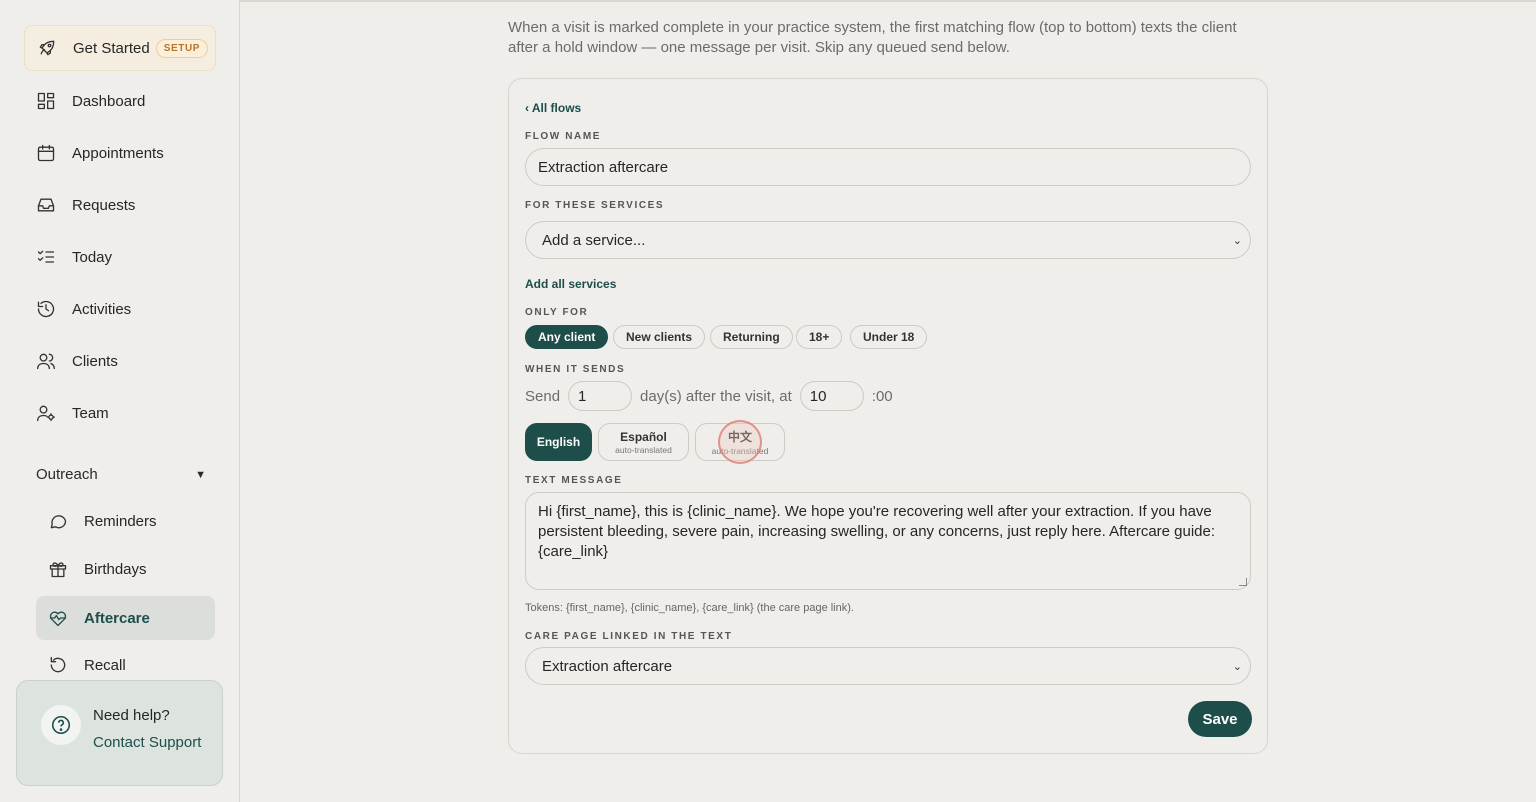 This screenshot has width=1536, height=802. What do you see at coordinates (58, 521) in the screenshot?
I see `chat-bubble-icon` at bounding box center [58, 521].